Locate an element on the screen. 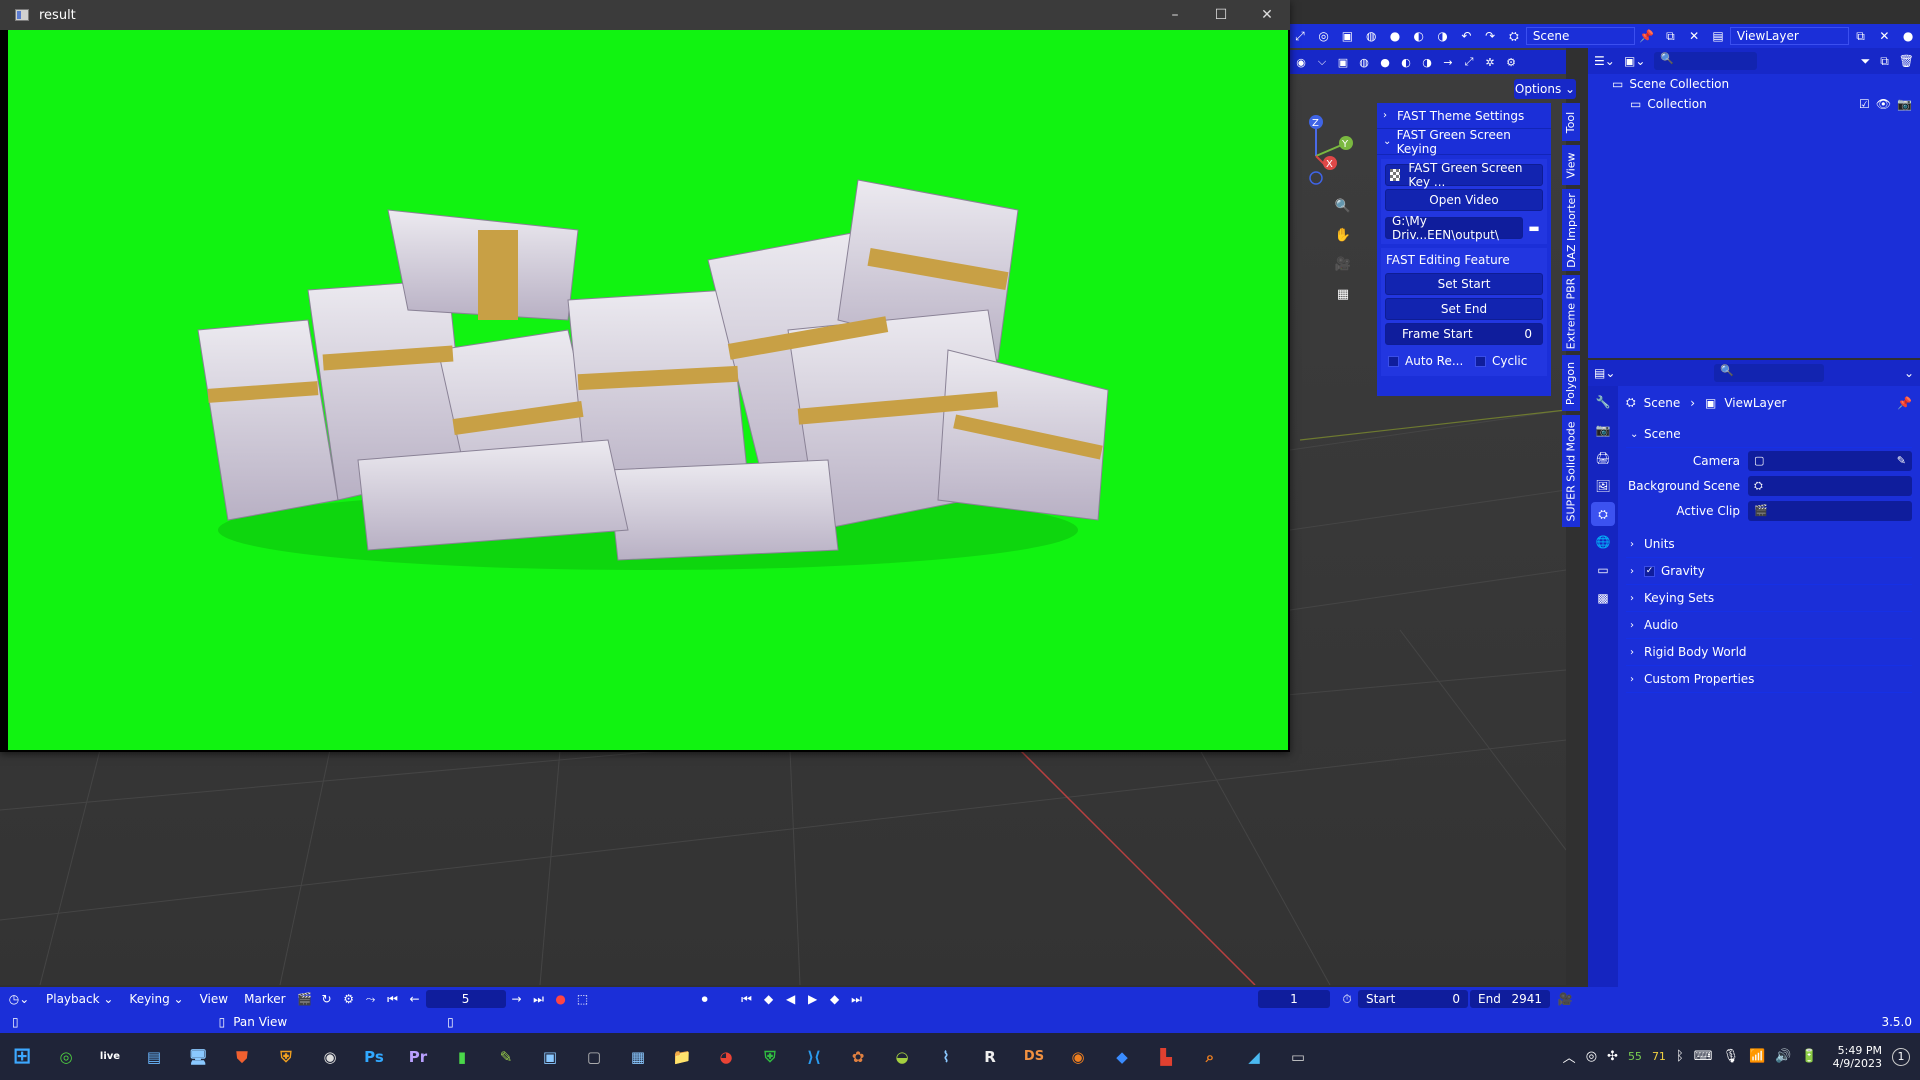 This screenshot has width=1920, height=1080. app-obs-icon: ◉ is located at coordinates (330, 1057).